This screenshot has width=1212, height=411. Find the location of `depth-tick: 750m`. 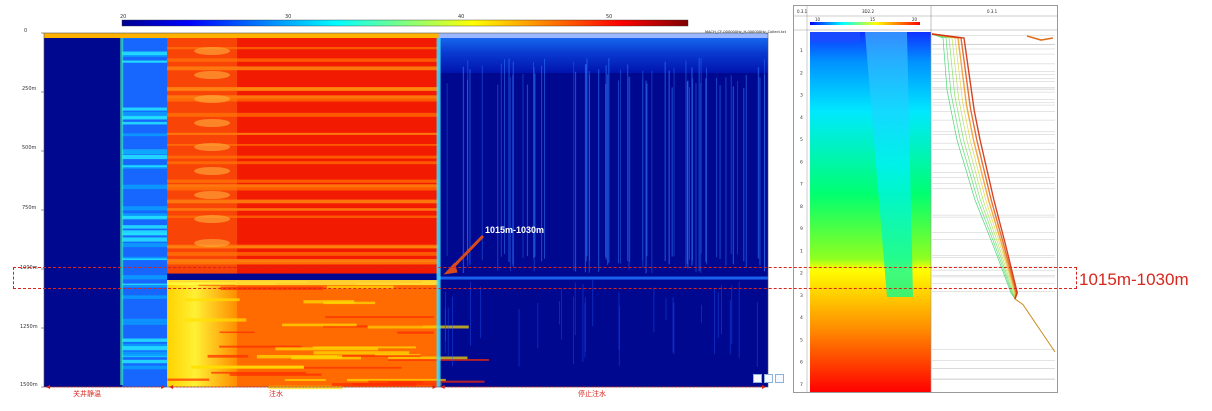

depth-tick: 750m is located at coordinates (29, 208).